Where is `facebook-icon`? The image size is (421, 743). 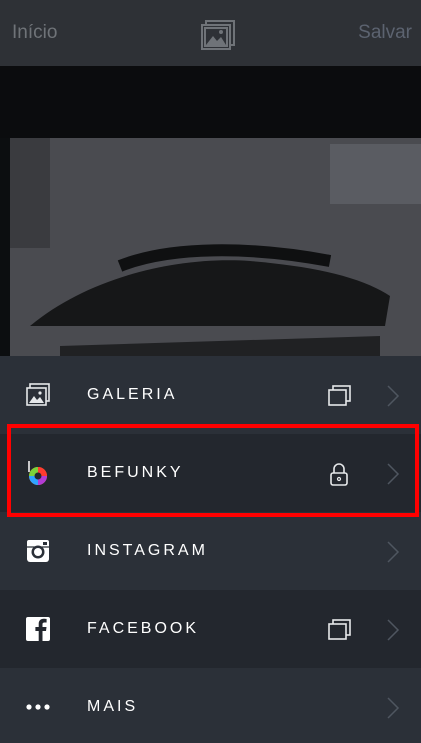
facebook-icon is located at coordinates (38, 629).